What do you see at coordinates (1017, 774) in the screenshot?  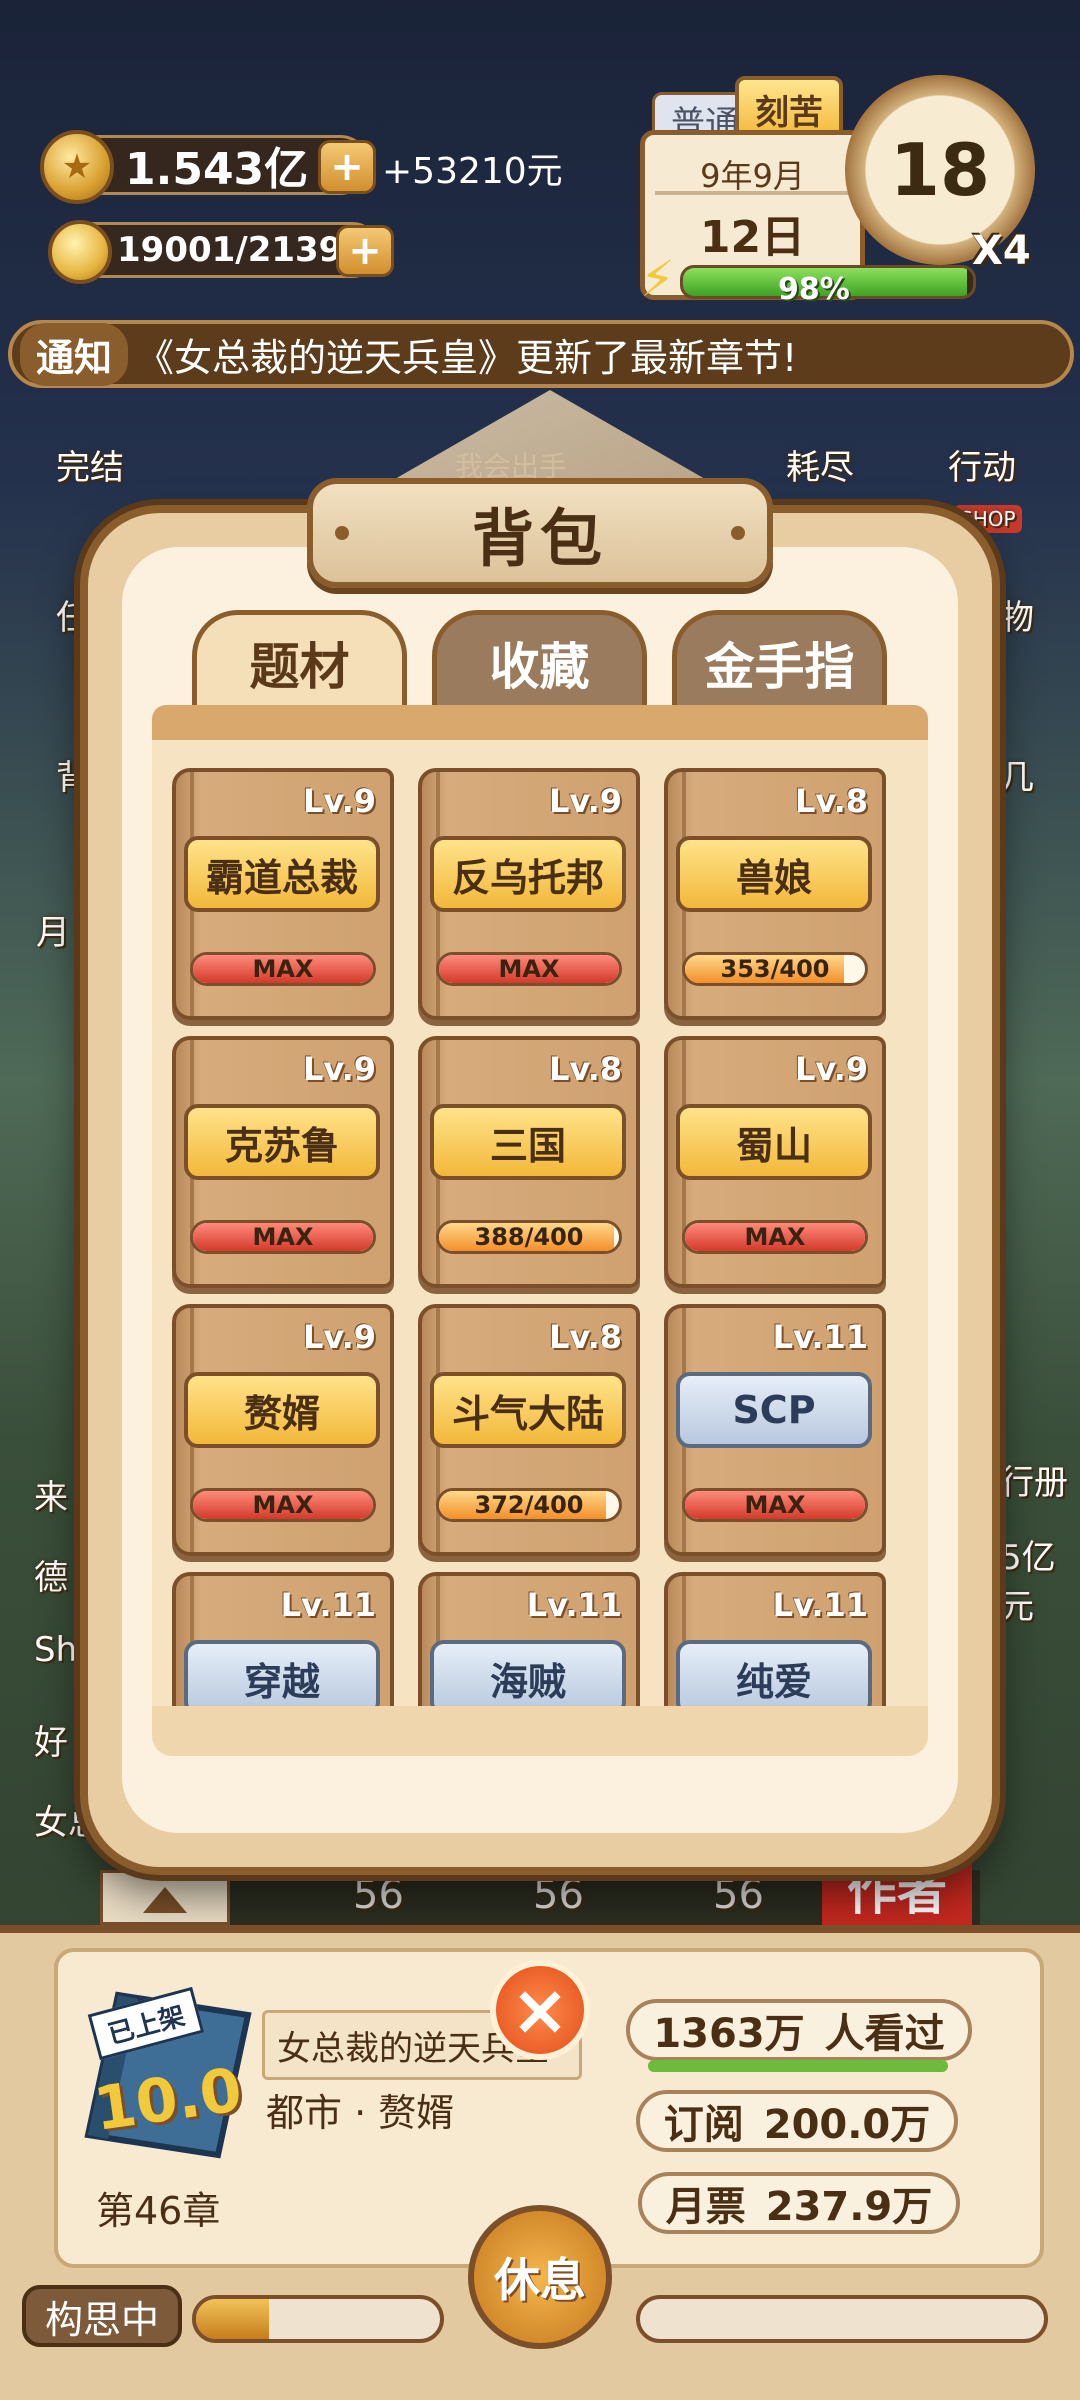 I see `side-button-machine: 几` at bounding box center [1017, 774].